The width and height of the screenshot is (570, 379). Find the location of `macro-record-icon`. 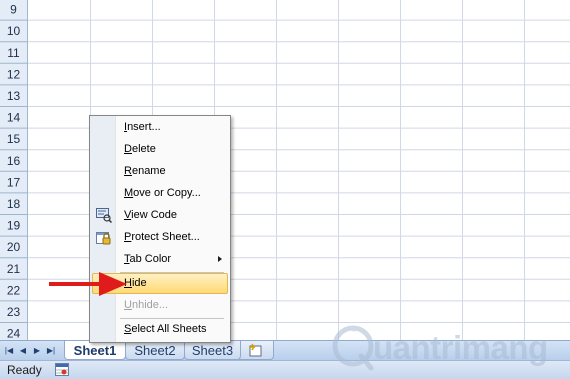

macro-record-icon is located at coordinates (62, 369).